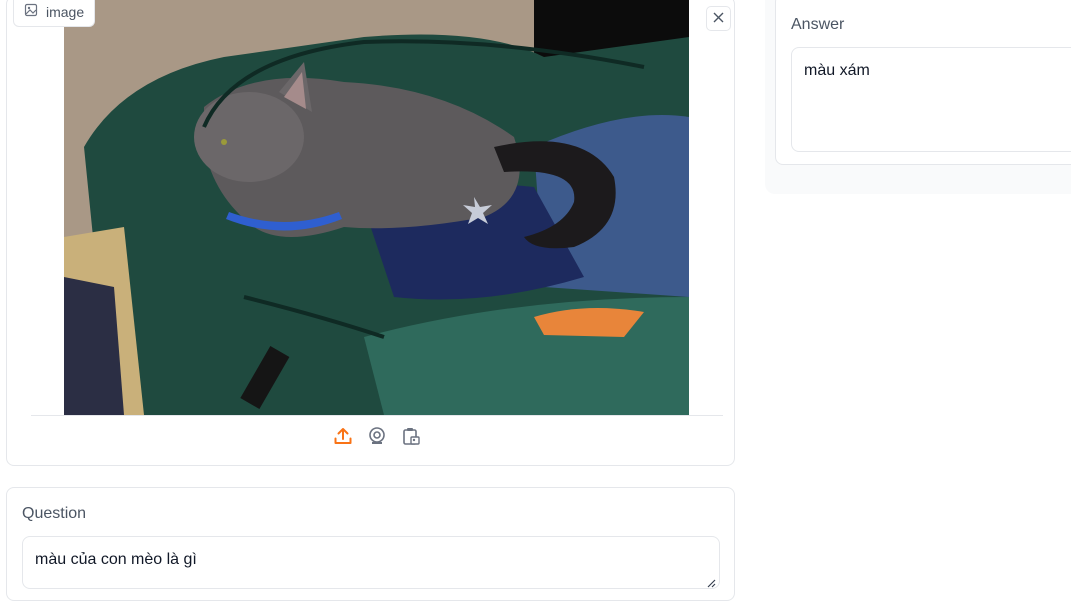  I want to click on question-input-value: màu của con mèo là gì, so click(116, 559).